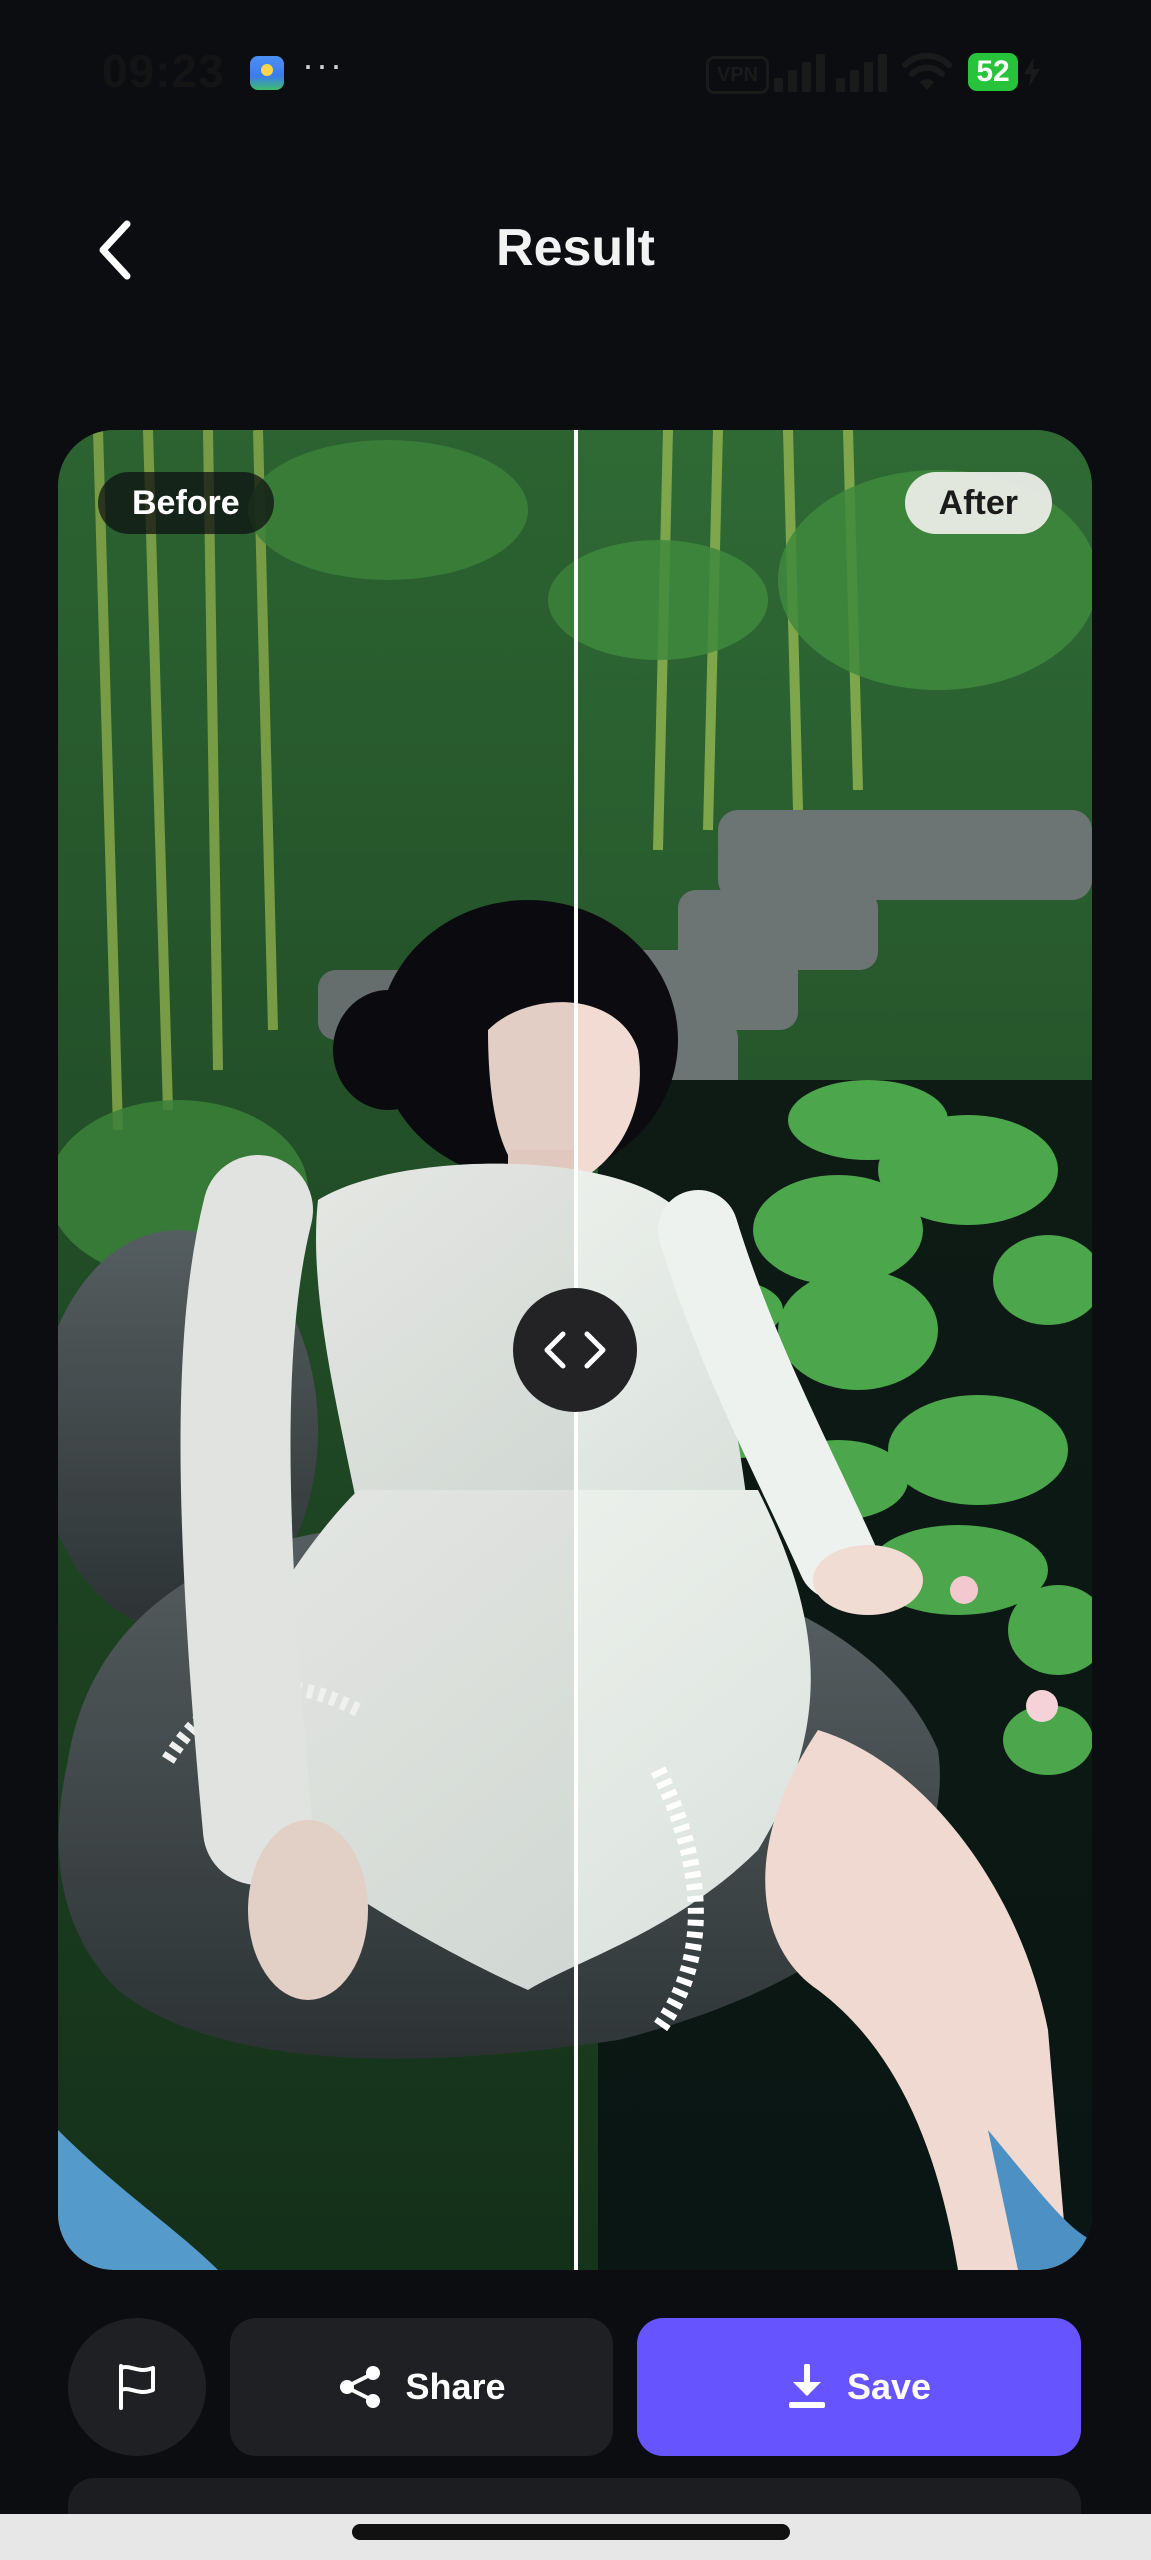  What do you see at coordinates (993, 72) in the screenshot?
I see `battery-level: 52` at bounding box center [993, 72].